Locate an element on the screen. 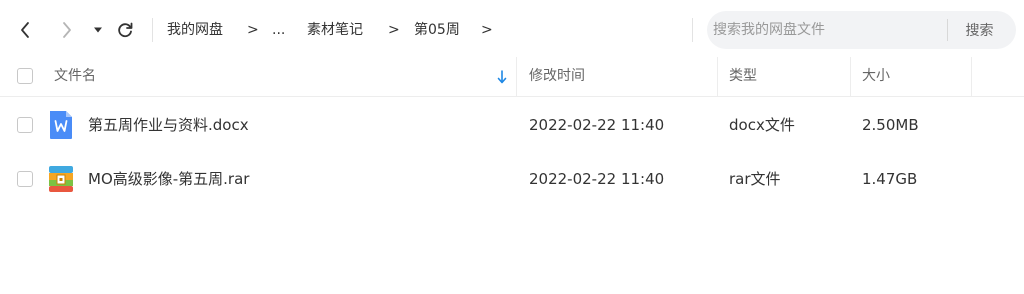 This screenshot has height=294, width=1024. search-input is located at coordinates (827, 30).